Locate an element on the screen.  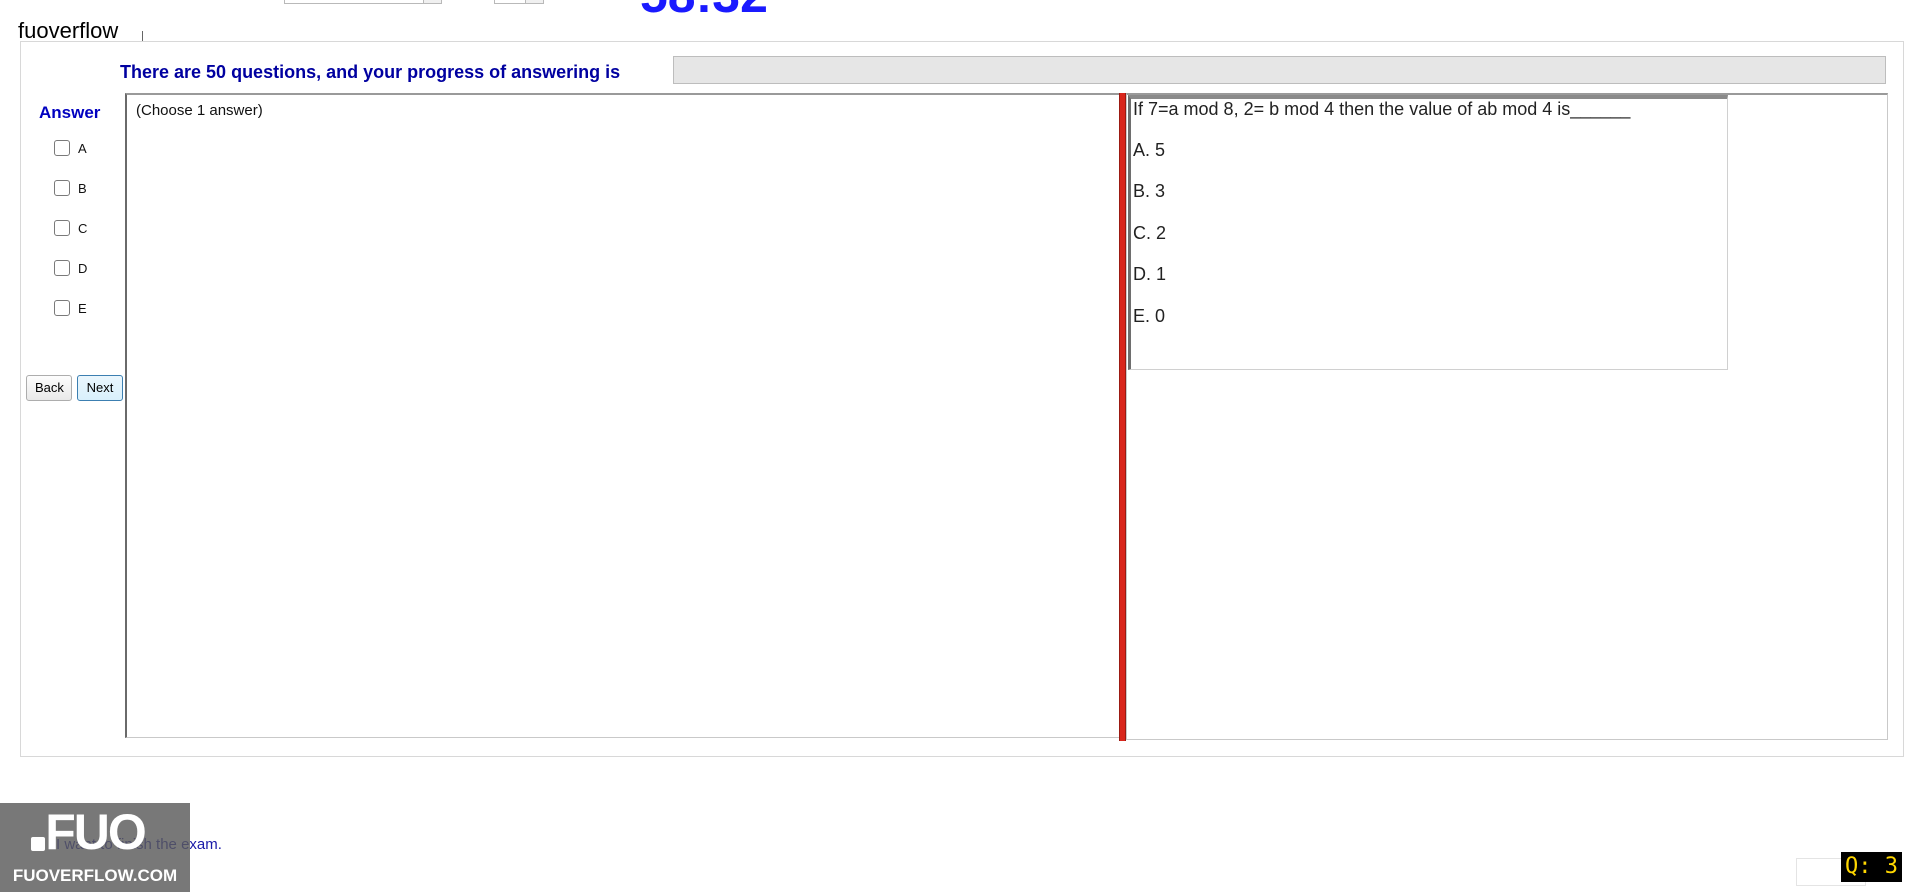
question-choice-c: C. 2 is located at coordinates (1149, 233).